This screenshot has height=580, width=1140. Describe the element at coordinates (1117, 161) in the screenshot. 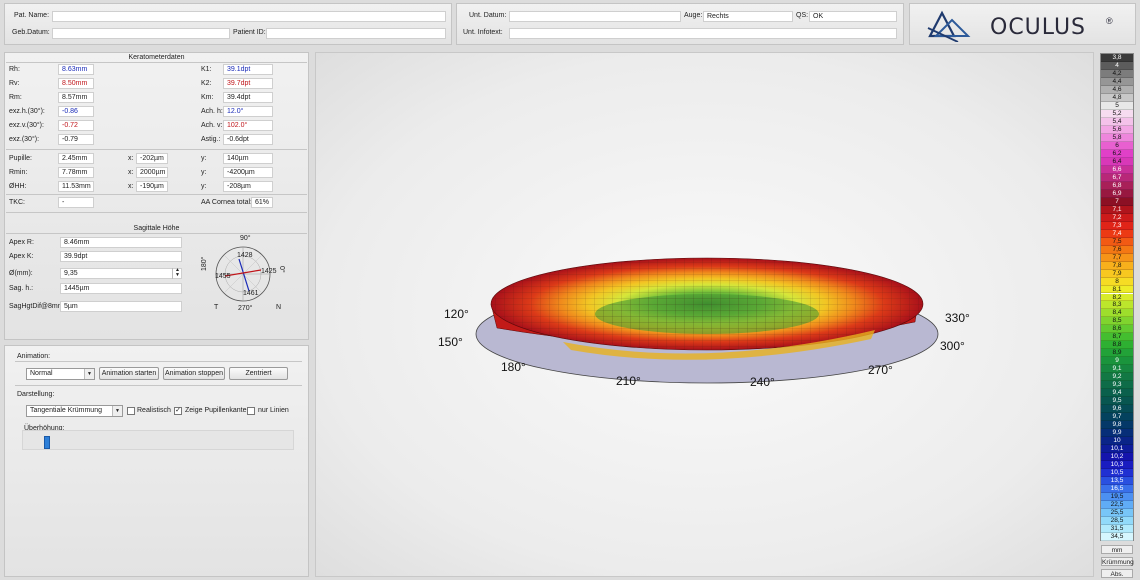

I see `legend-cell: 6,4` at that location.